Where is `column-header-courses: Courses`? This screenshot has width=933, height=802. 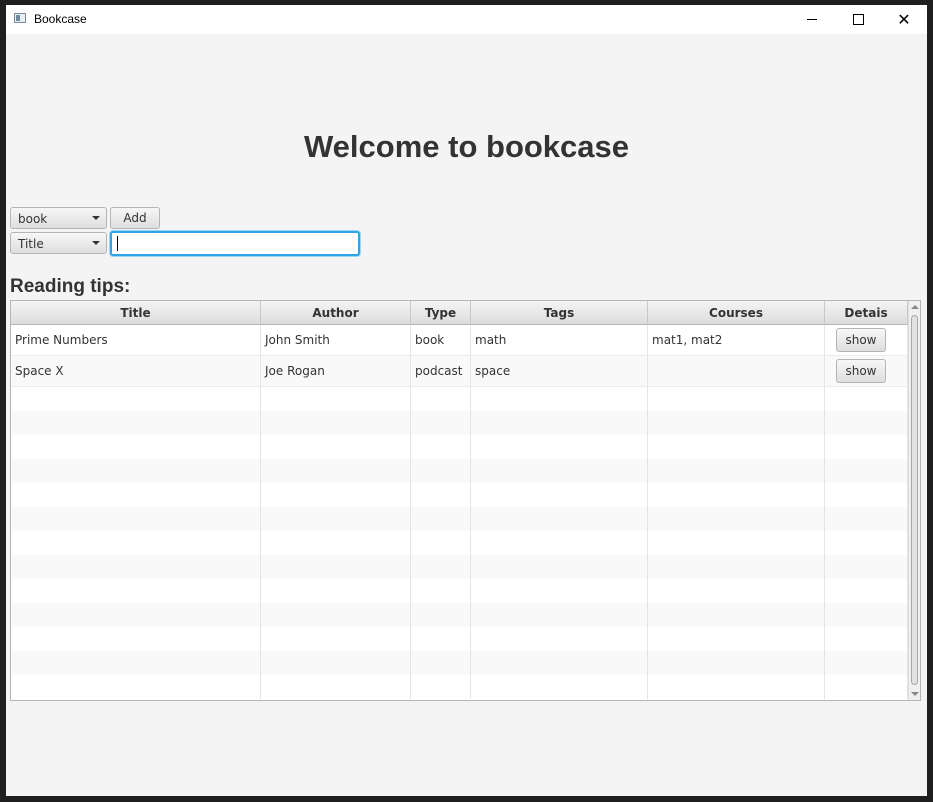
column-header-courses: Courses is located at coordinates (736, 313).